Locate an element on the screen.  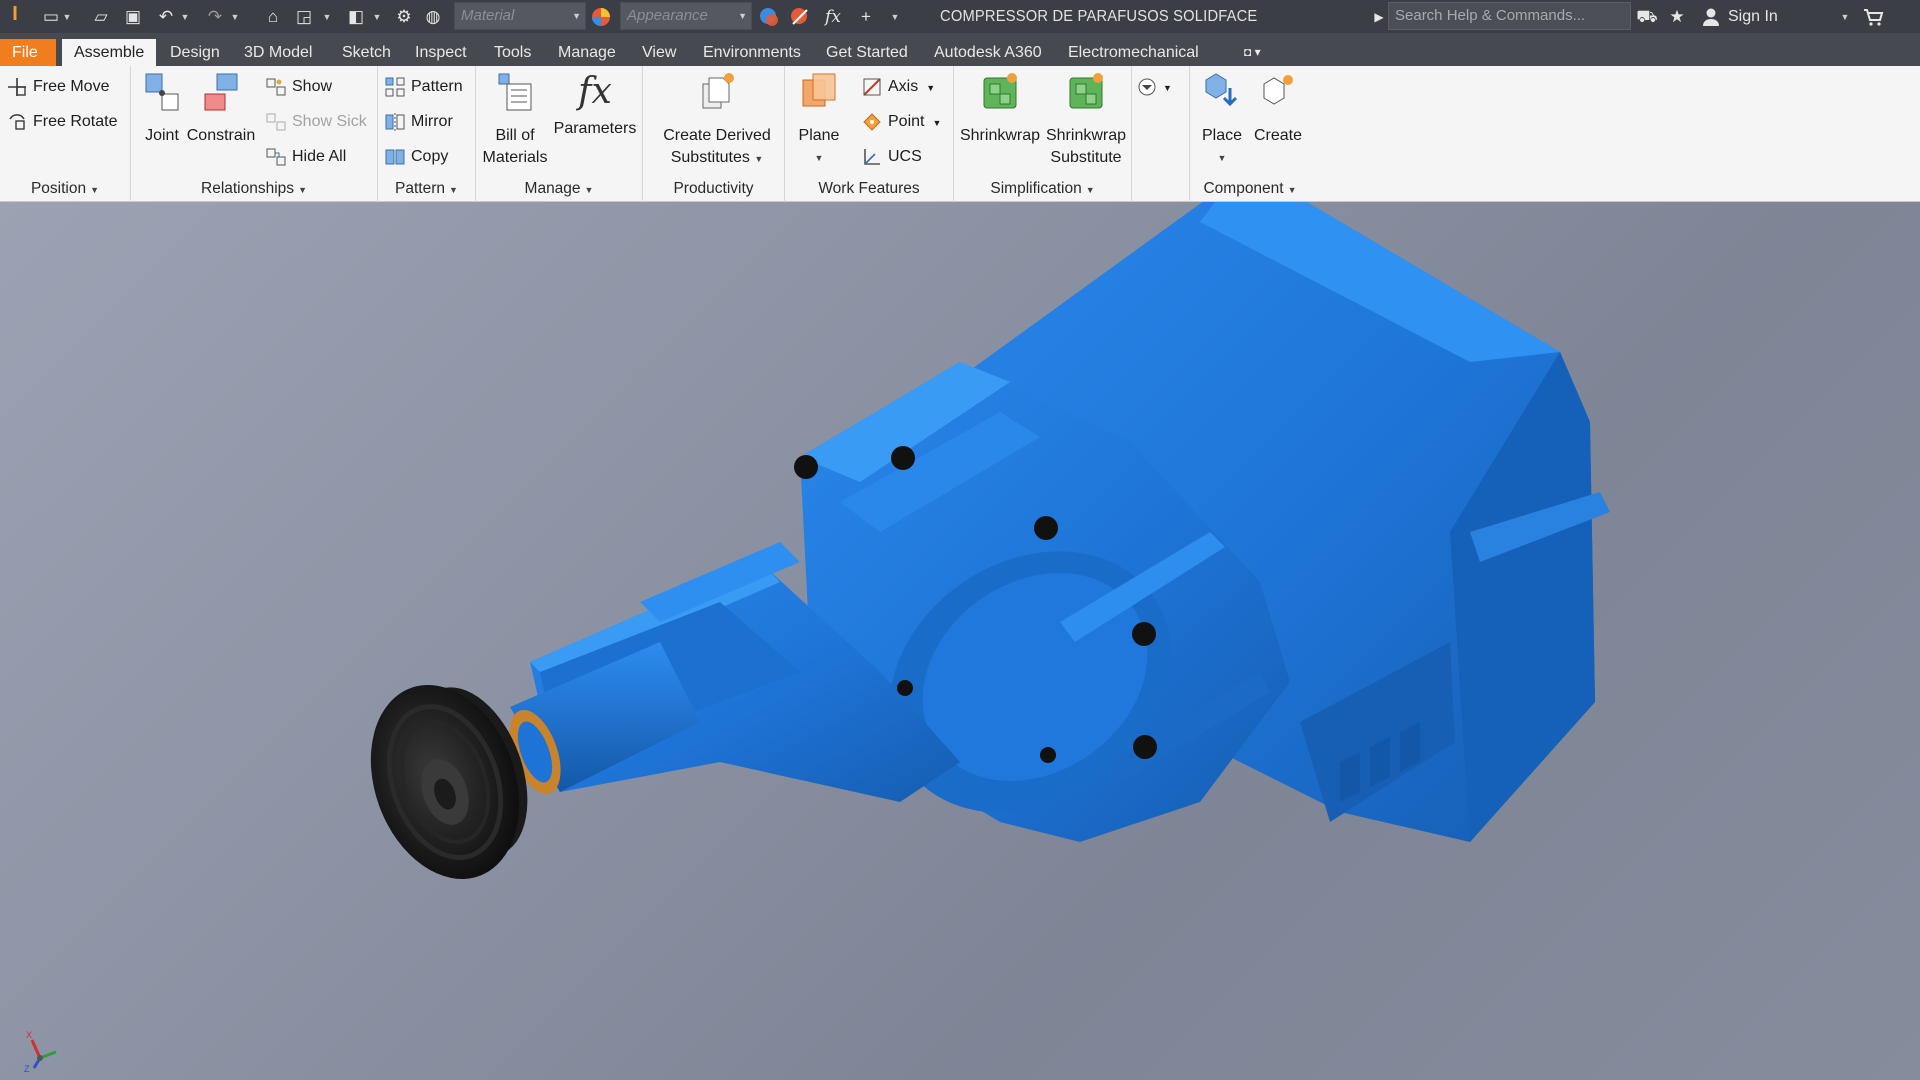
select-icon: ◧ is located at coordinates (356, 17).